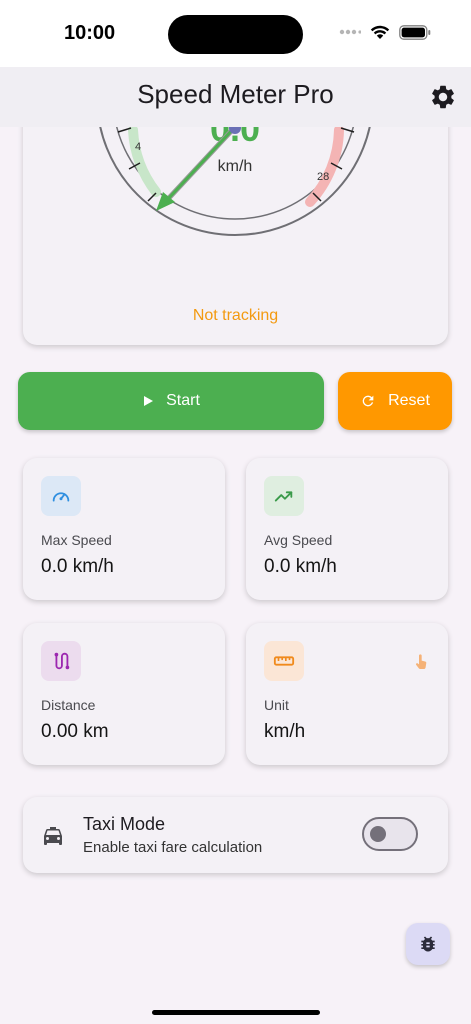  I want to click on unit-icon-box, so click(284, 661).